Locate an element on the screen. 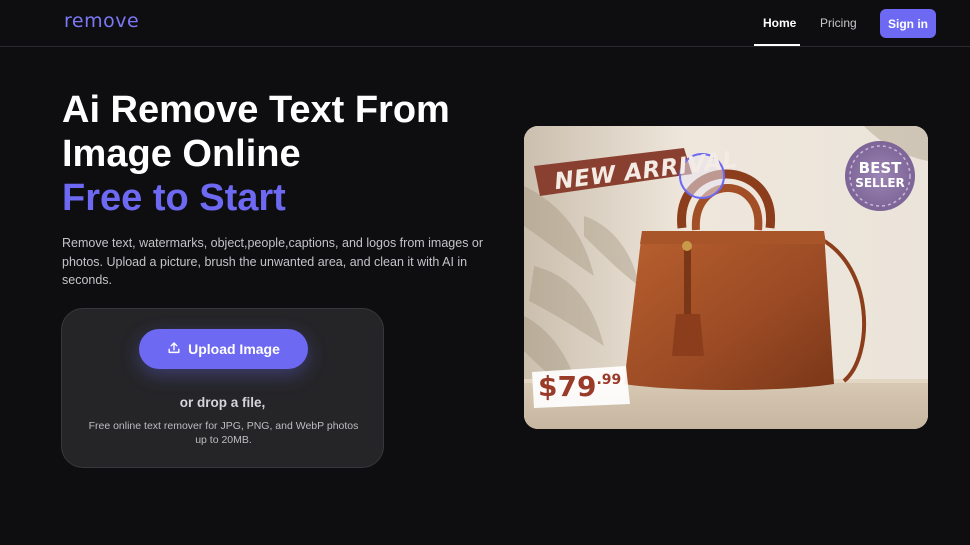  upload-image-button: Upload Image is located at coordinates (223, 349).